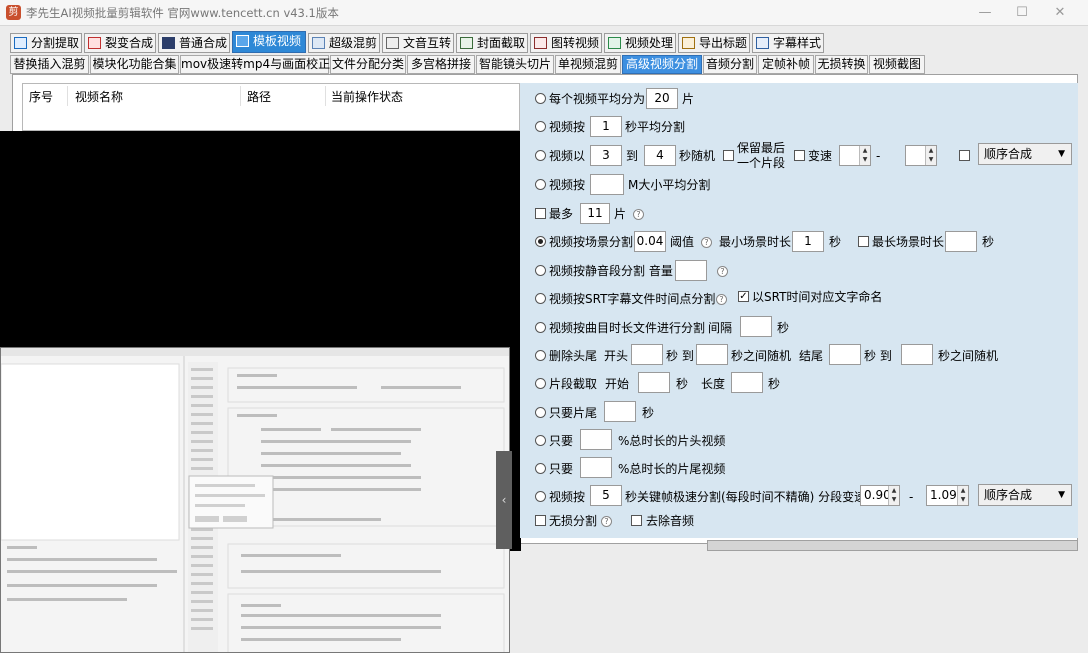 Image resolution: width=1088 pixels, height=653 pixels. Describe the element at coordinates (540, 98) in the screenshot. I see `radio-avg-split` at that location.